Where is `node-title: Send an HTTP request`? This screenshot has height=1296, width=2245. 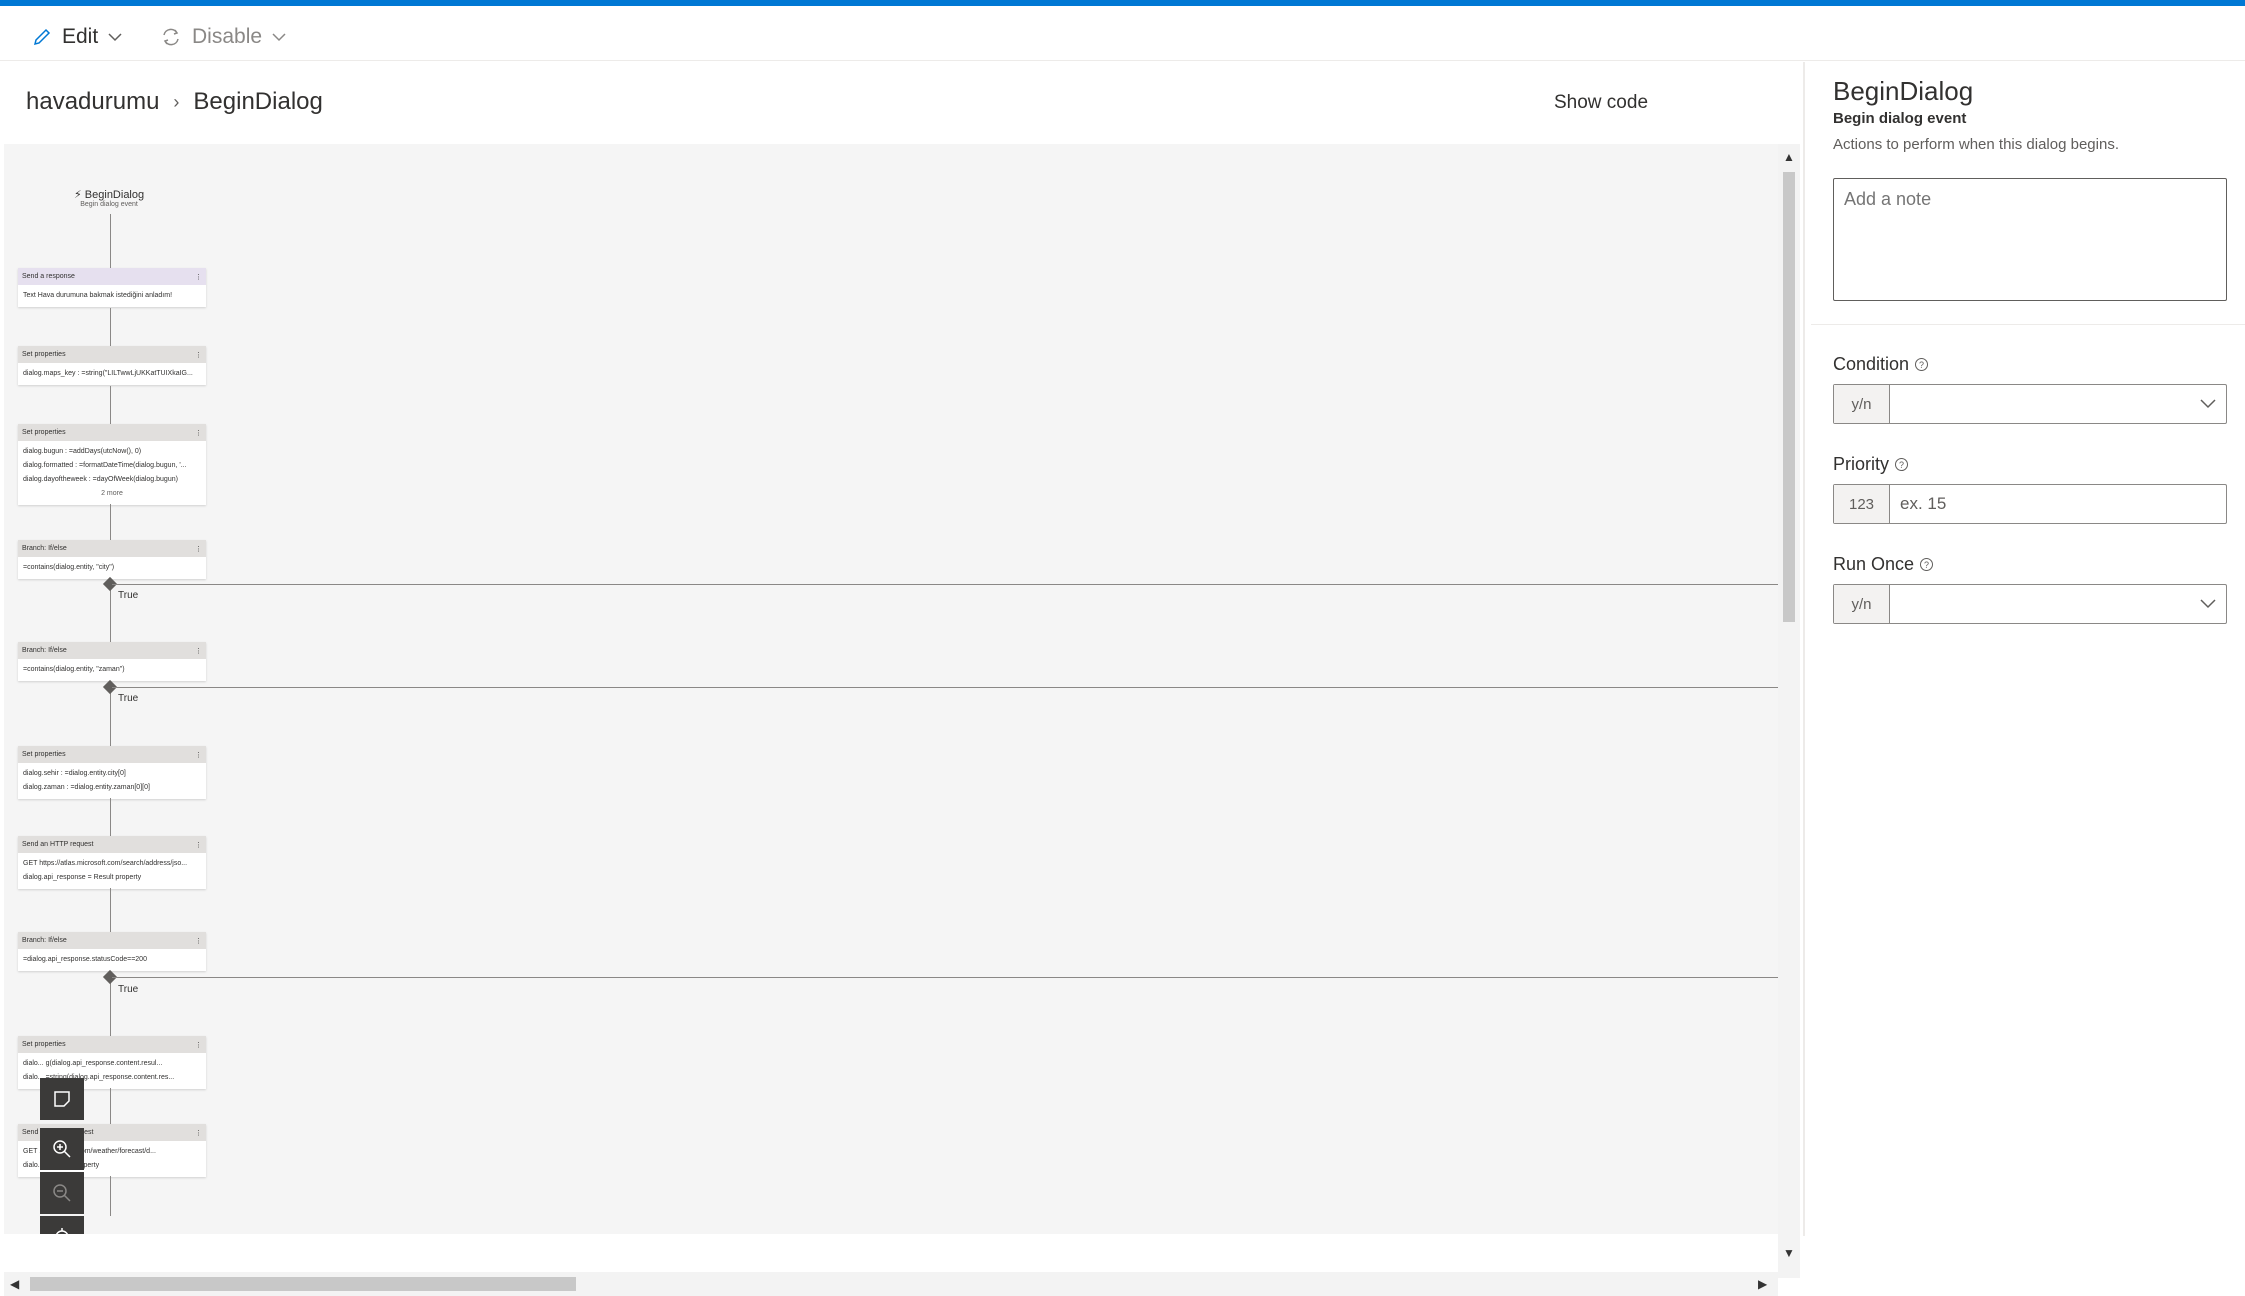 node-title: Send an HTTP request is located at coordinates (58, 844).